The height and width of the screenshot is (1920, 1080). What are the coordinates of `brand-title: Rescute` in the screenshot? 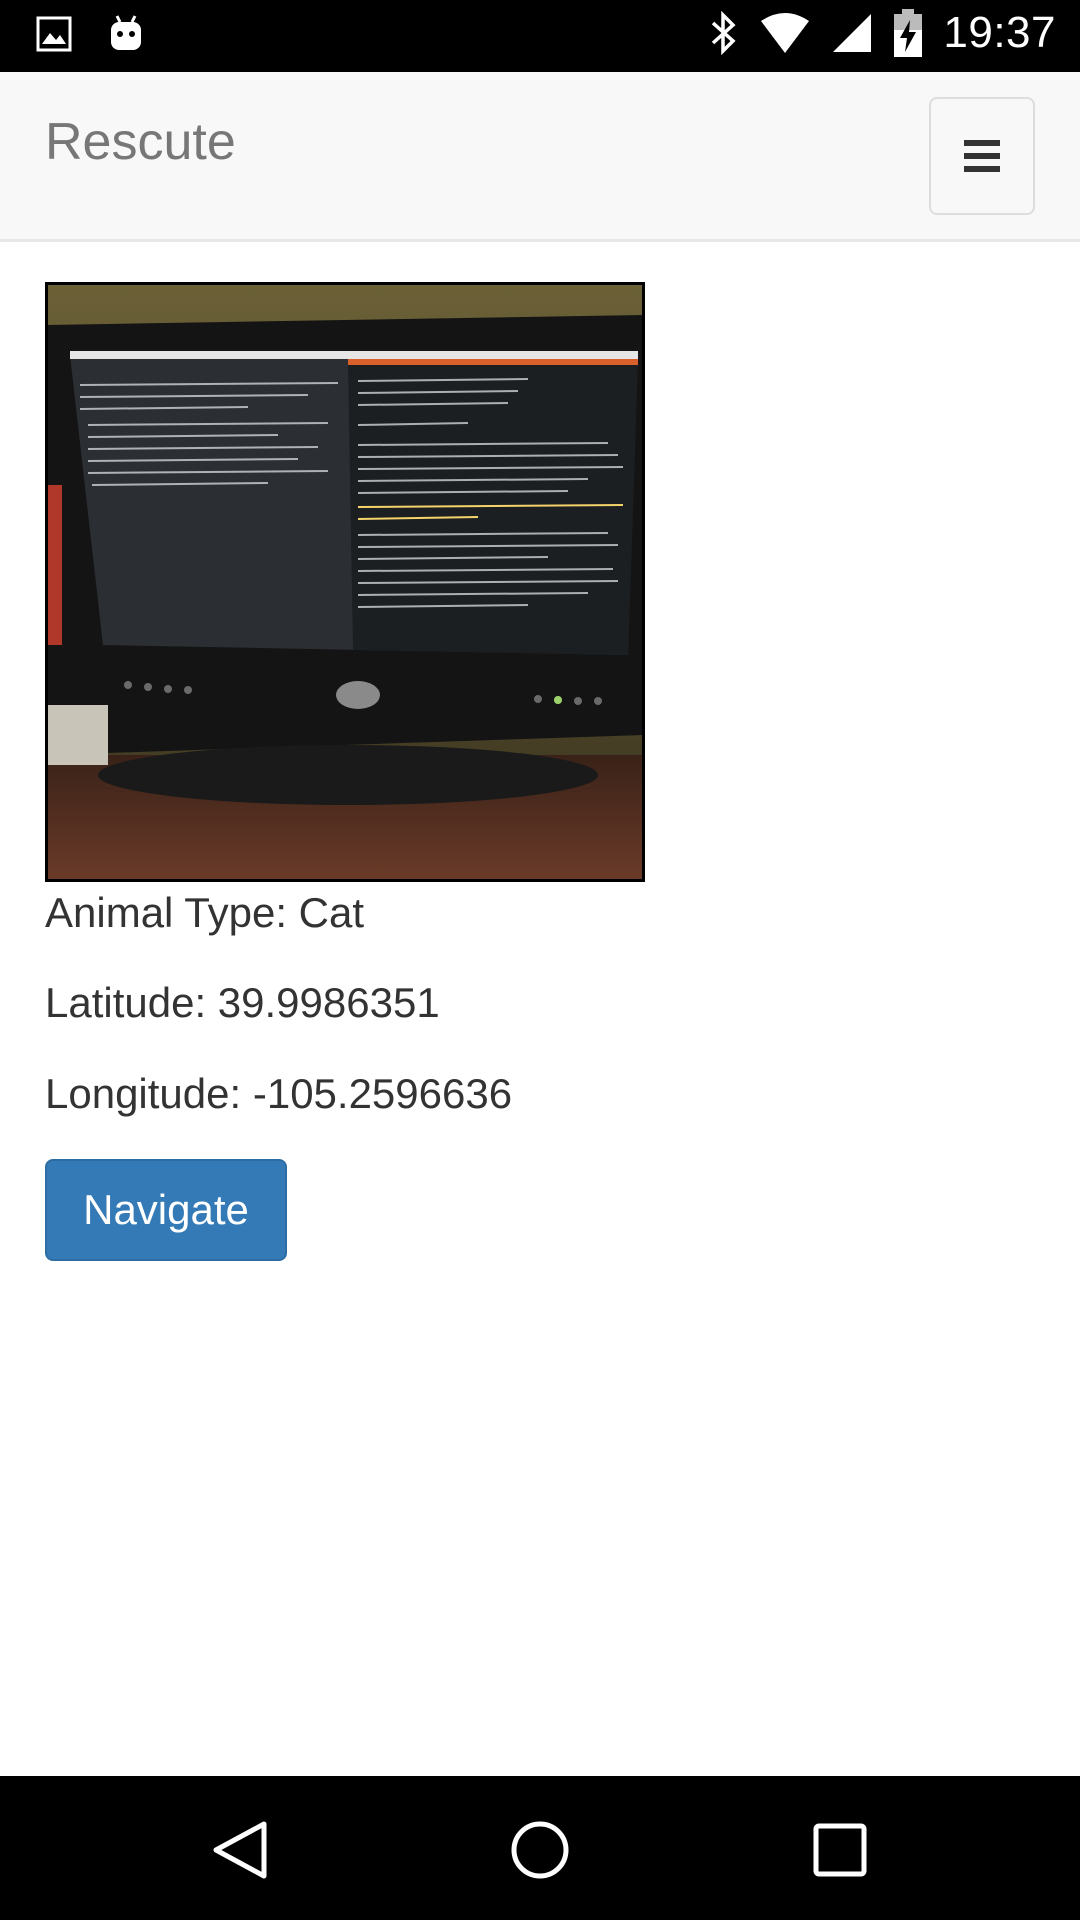 It's located at (140, 142).